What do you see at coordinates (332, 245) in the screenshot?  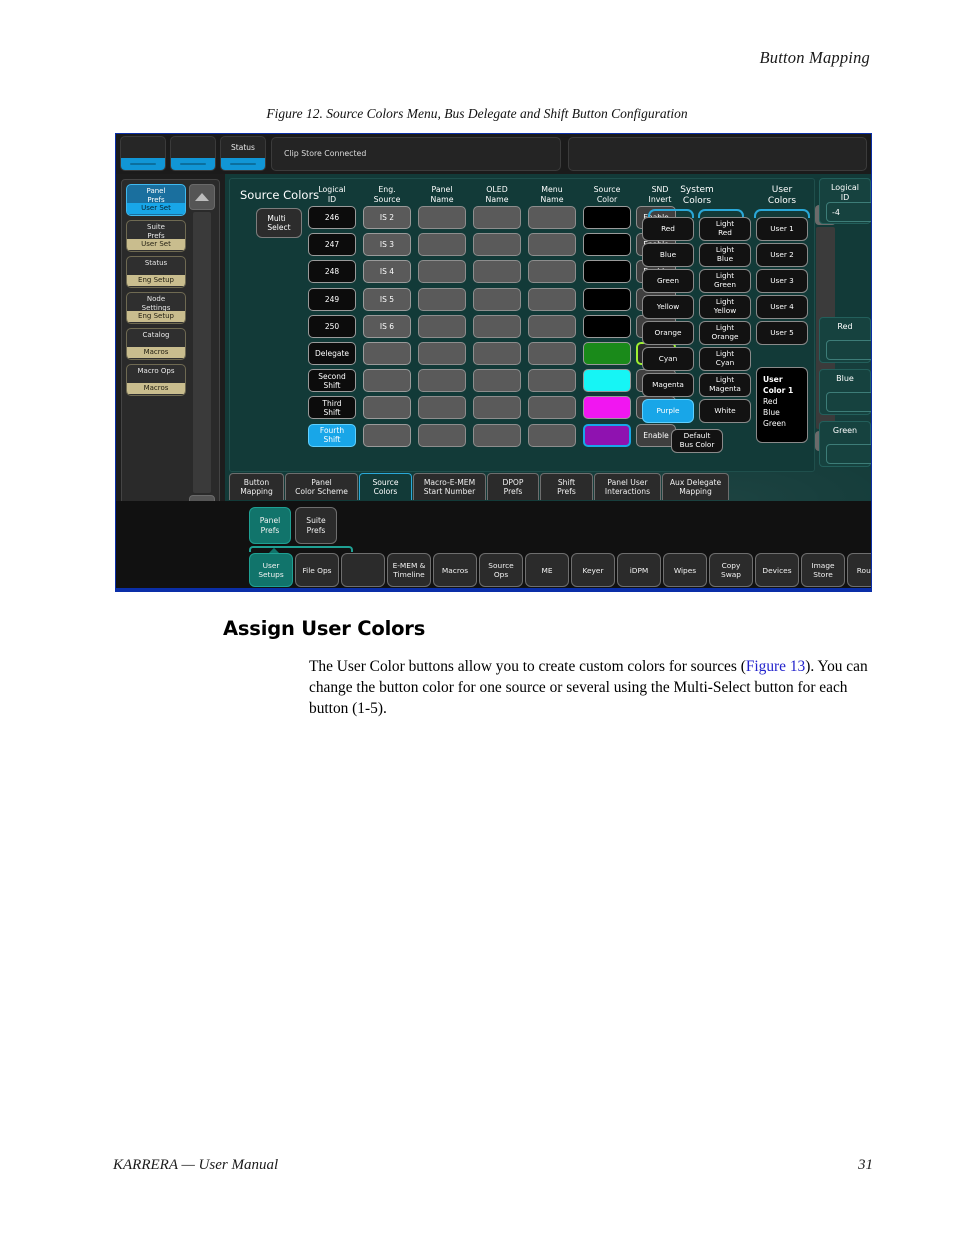 I see `cell-logical-id: 247` at bounding box center [332, 245].